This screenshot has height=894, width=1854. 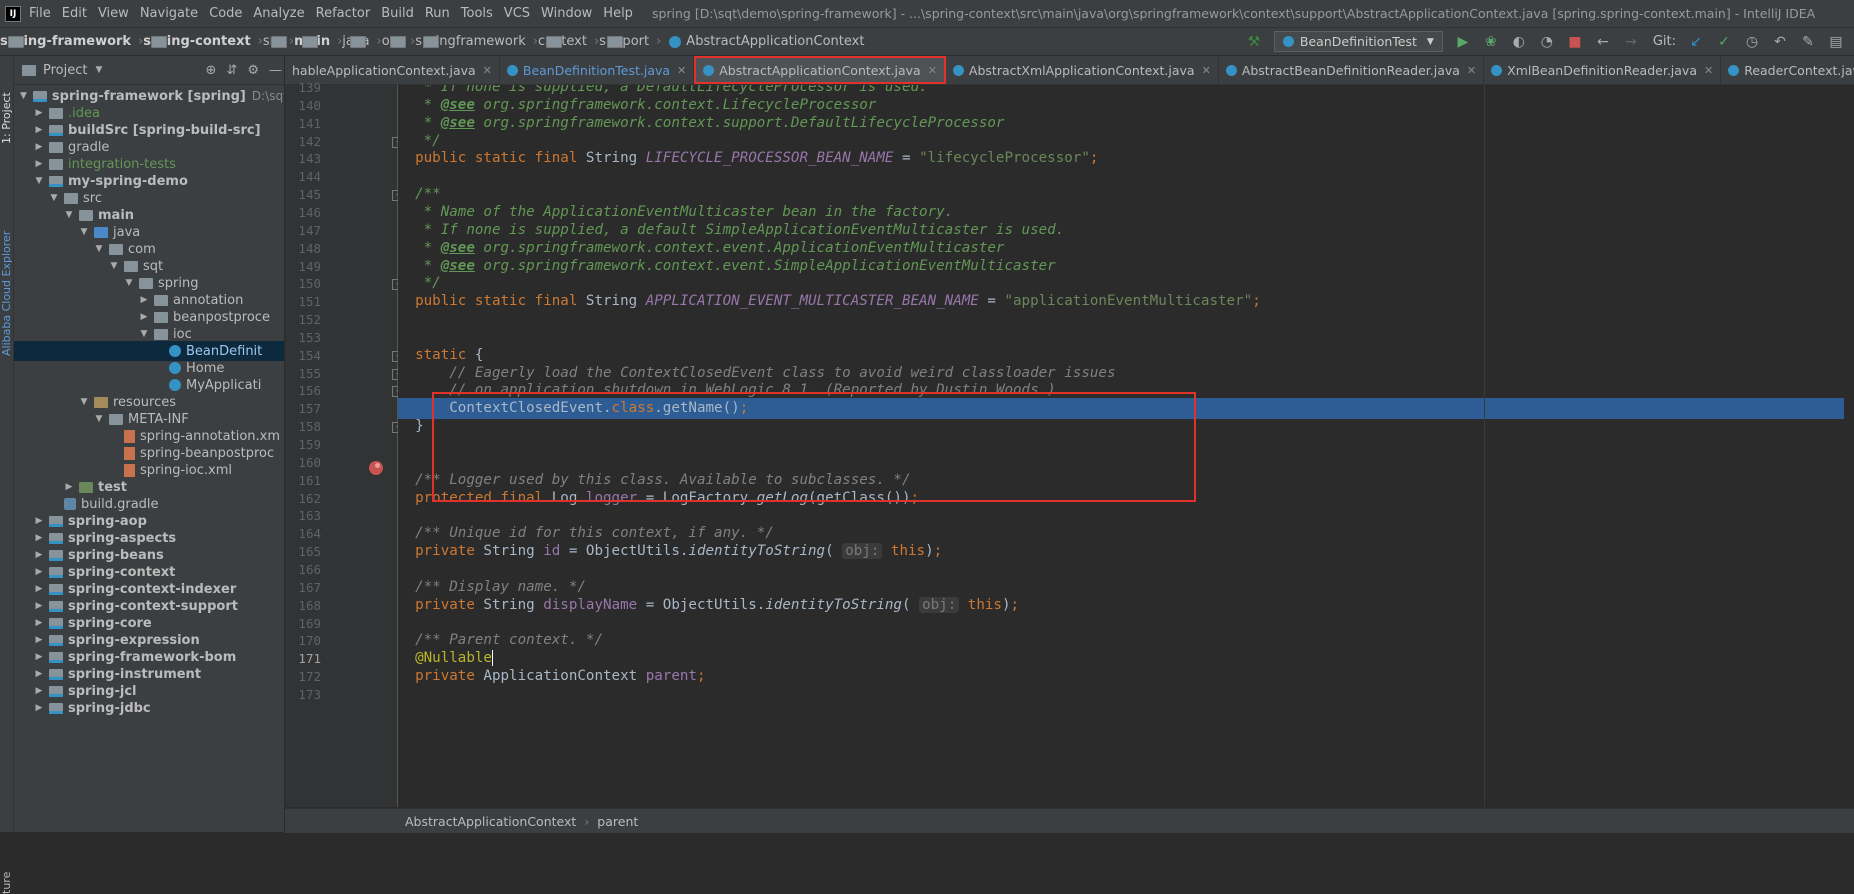 I want to click on tree-item-label: spring-beanpostproc, so click(x=207, y=453).